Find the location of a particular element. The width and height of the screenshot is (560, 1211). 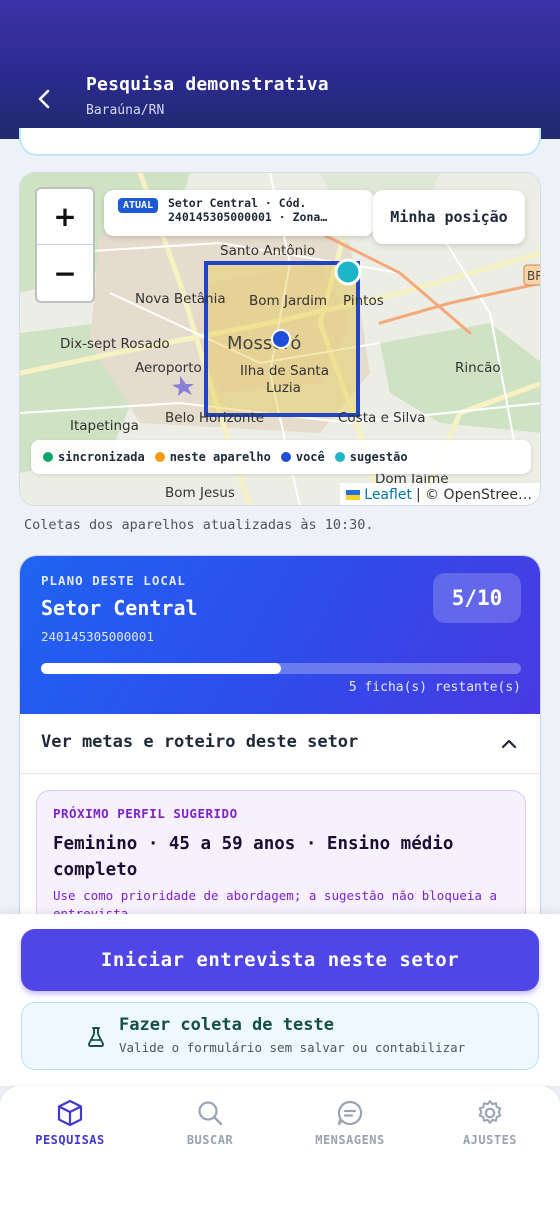

chevron-left-icon is located at coordinates (44, 99).